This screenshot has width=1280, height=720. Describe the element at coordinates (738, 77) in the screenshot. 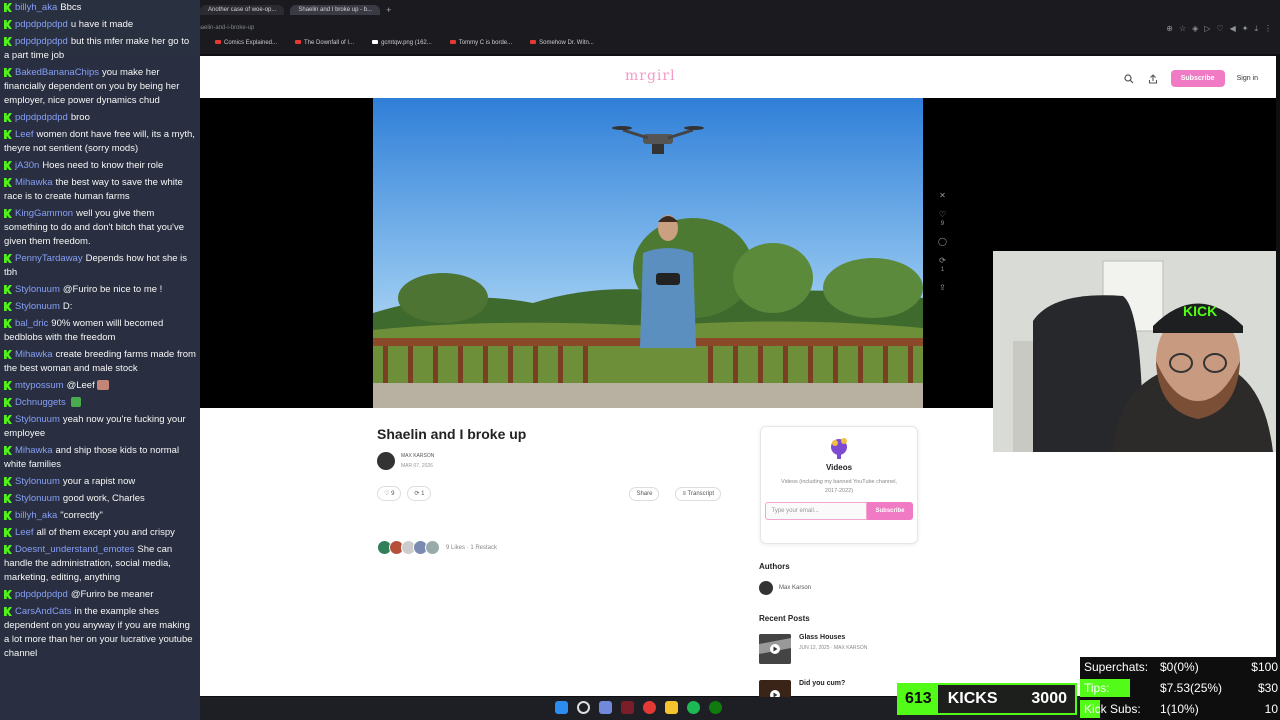

I see `site-header: mrgirl Subscribe Sign in` at that location.